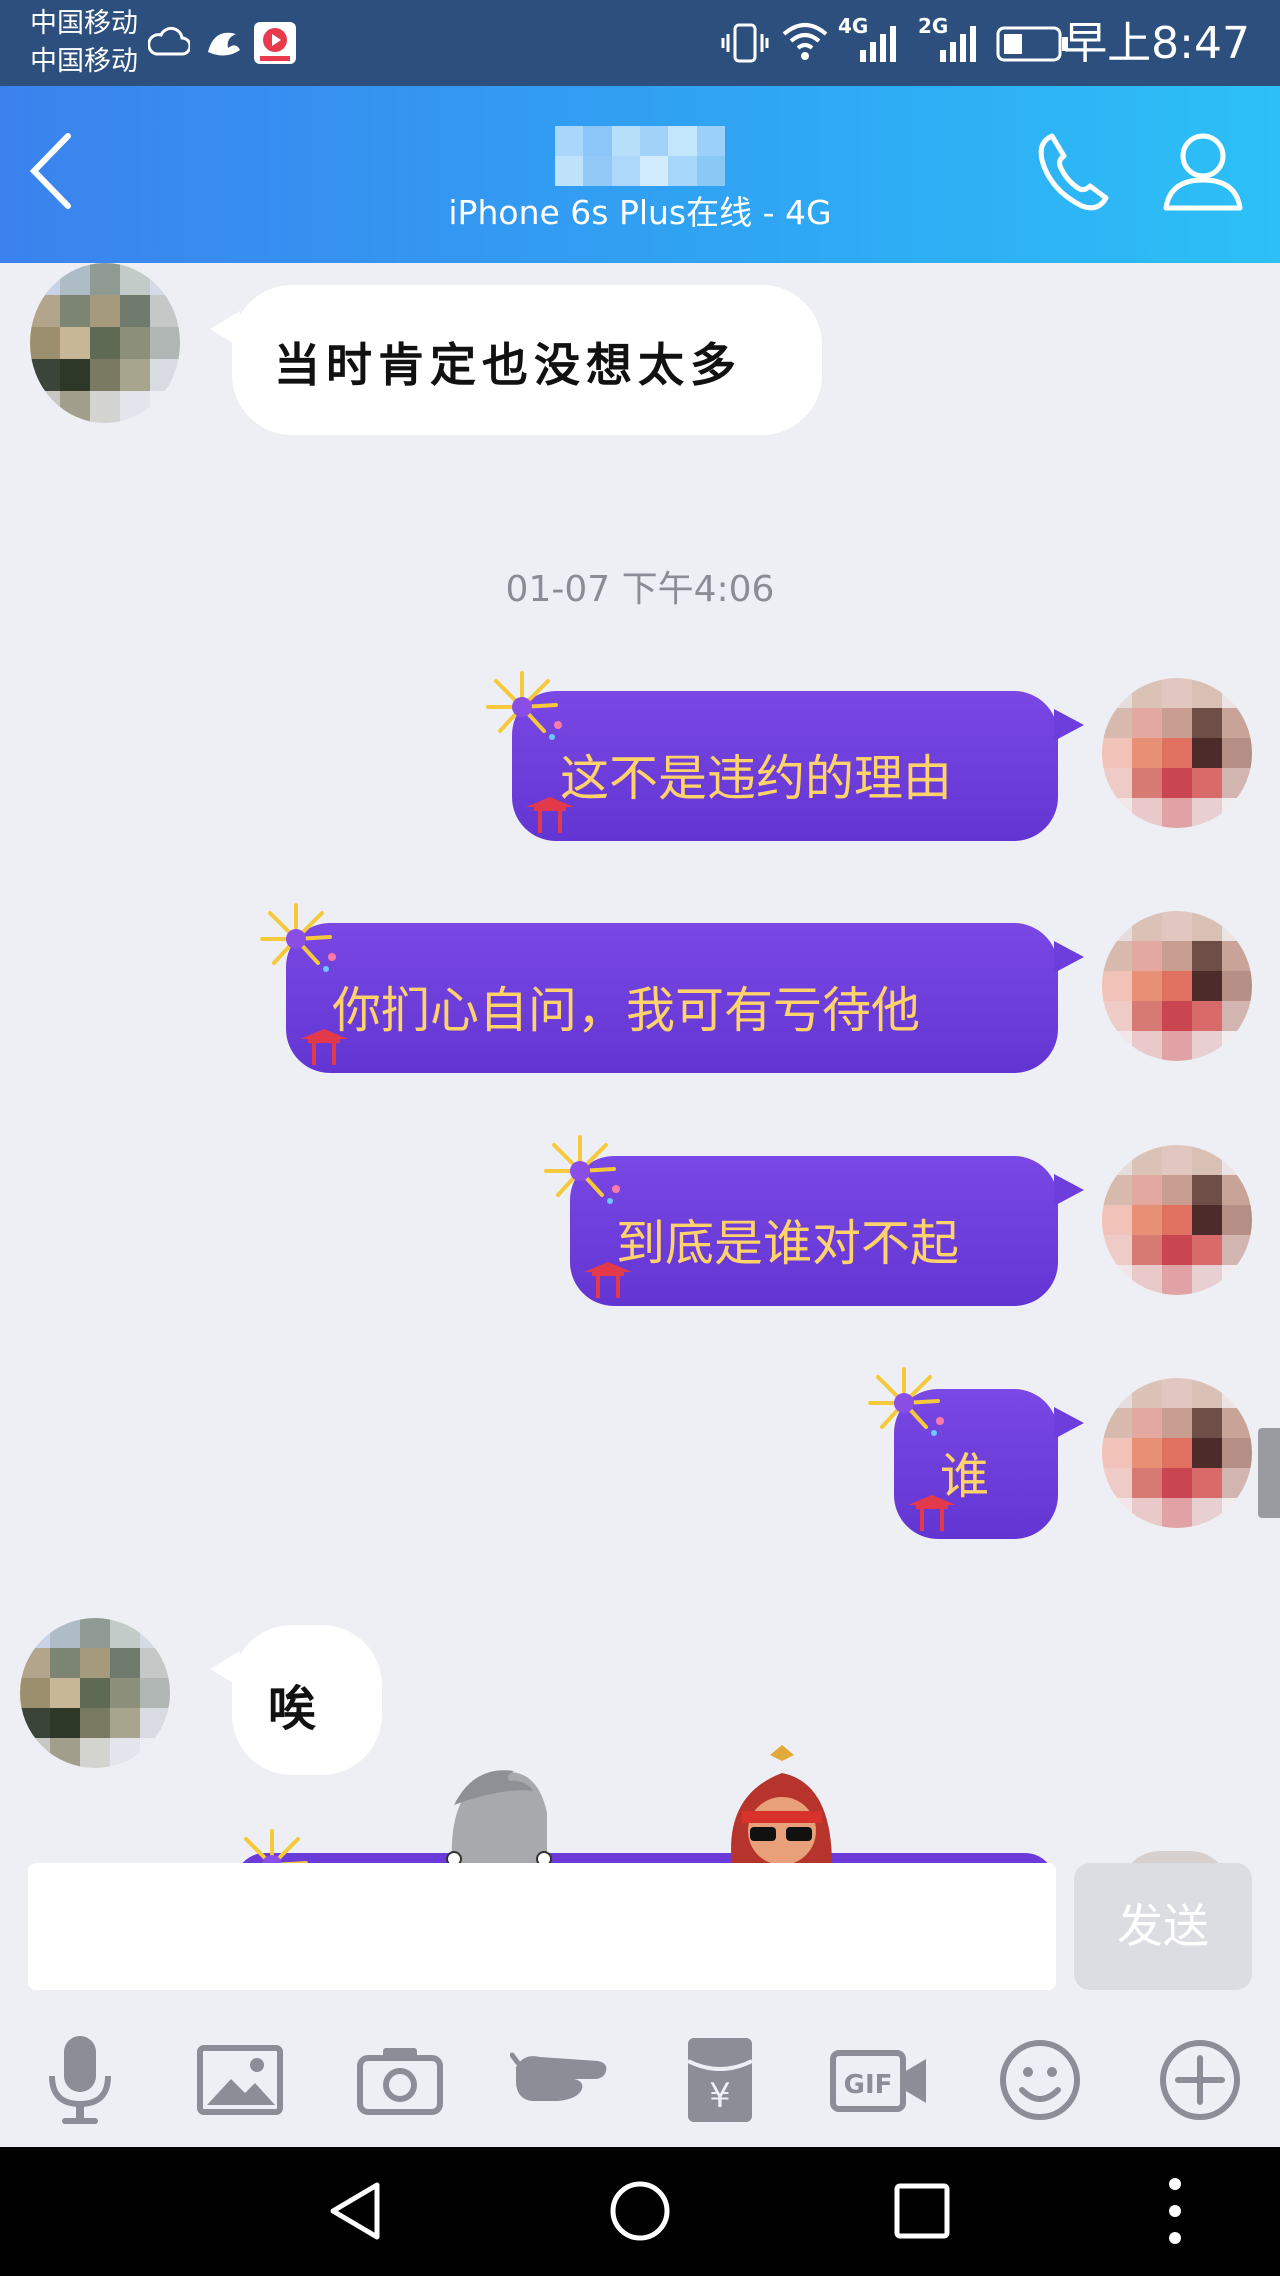 The image size is (1280, 2276). What do you see at coordinates (84, 23) in the screenshot?
I see `carrier-label-1: 中国移动` at bounding box center [84, 23].